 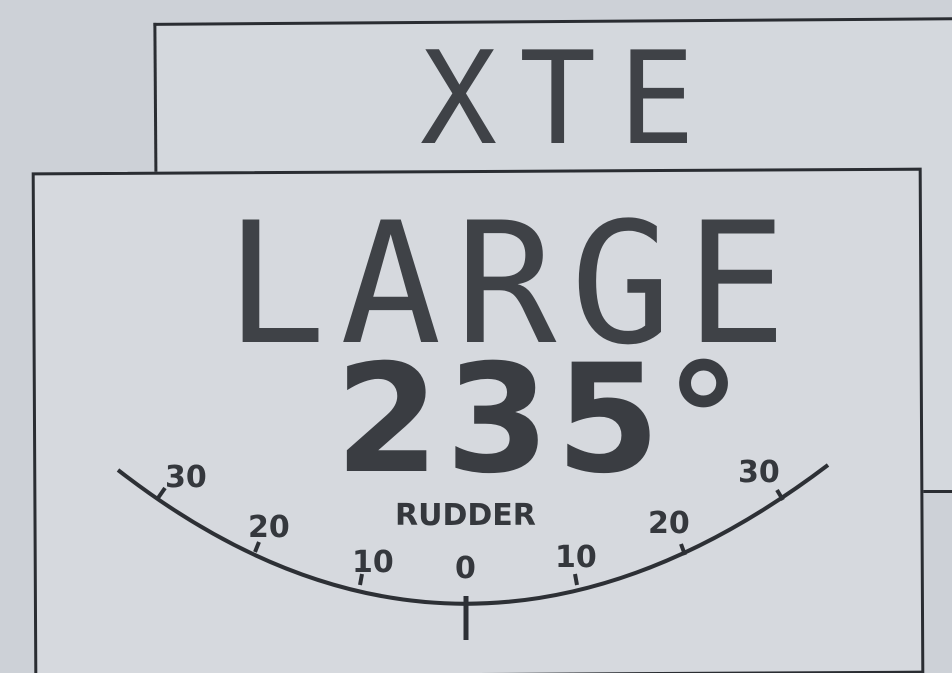 What do you see at coordinates (465, 515) in the screenshot?
I see `rudder-title: RUDDER` at bounding box center [465, 515].